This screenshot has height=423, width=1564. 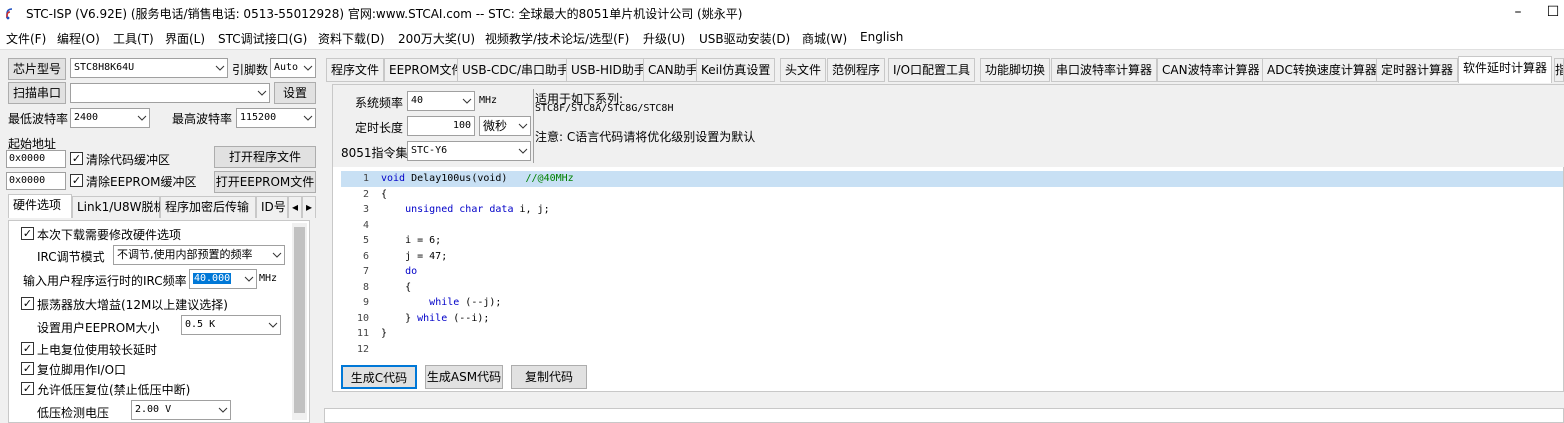 What do you see at coordinates (1417, 70) in the screenshot?
I see `tab-timer-calc: 定时器计算器` at bounding box center [1417, 70].